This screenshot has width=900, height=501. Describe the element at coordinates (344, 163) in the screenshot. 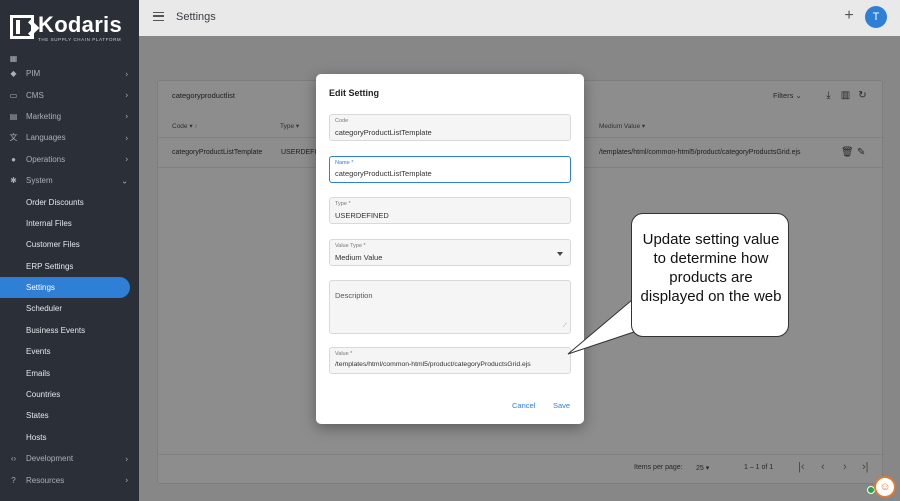

I see `field-label: Name *` at that location.